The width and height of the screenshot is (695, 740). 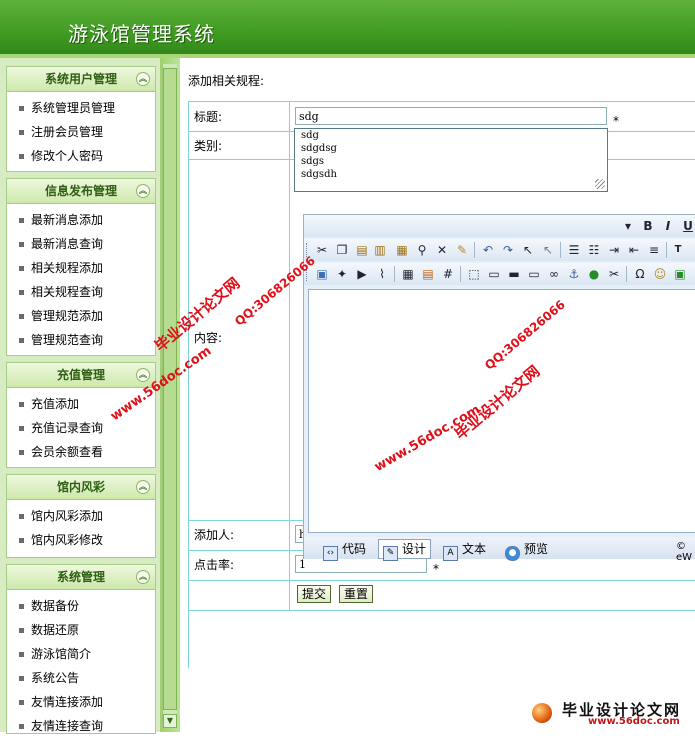 What do you see at coordinates (687, 226) in the screenshot?
I see `underline-icon: U` at bounding box center [687, 226].